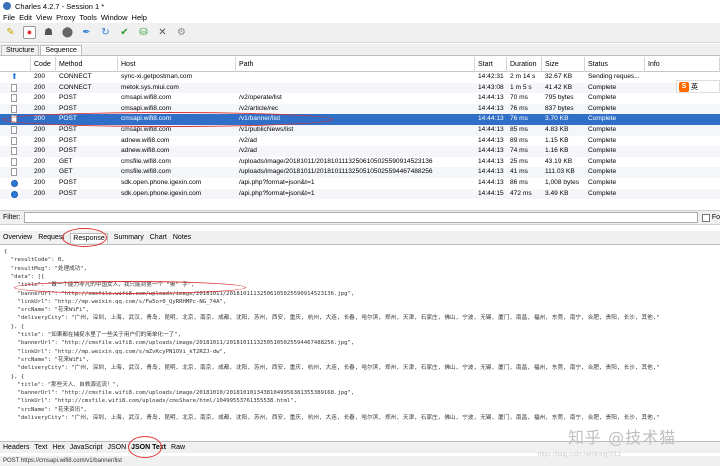 The image size is (720, 466). What do you see at coordinates (24, 276) in the screenshot?
I see `json-line: "data": [{` at bounding box center [24, 276].